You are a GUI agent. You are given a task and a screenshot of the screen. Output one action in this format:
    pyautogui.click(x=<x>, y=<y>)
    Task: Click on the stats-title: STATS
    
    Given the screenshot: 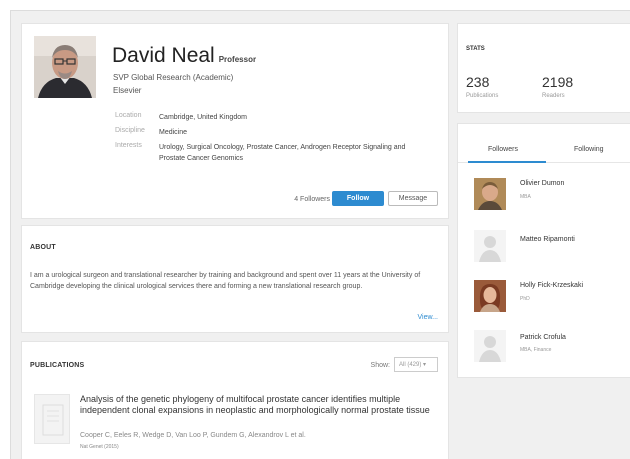 What is the action you would take?
    pyautogui.click(x=475, y=49)
    